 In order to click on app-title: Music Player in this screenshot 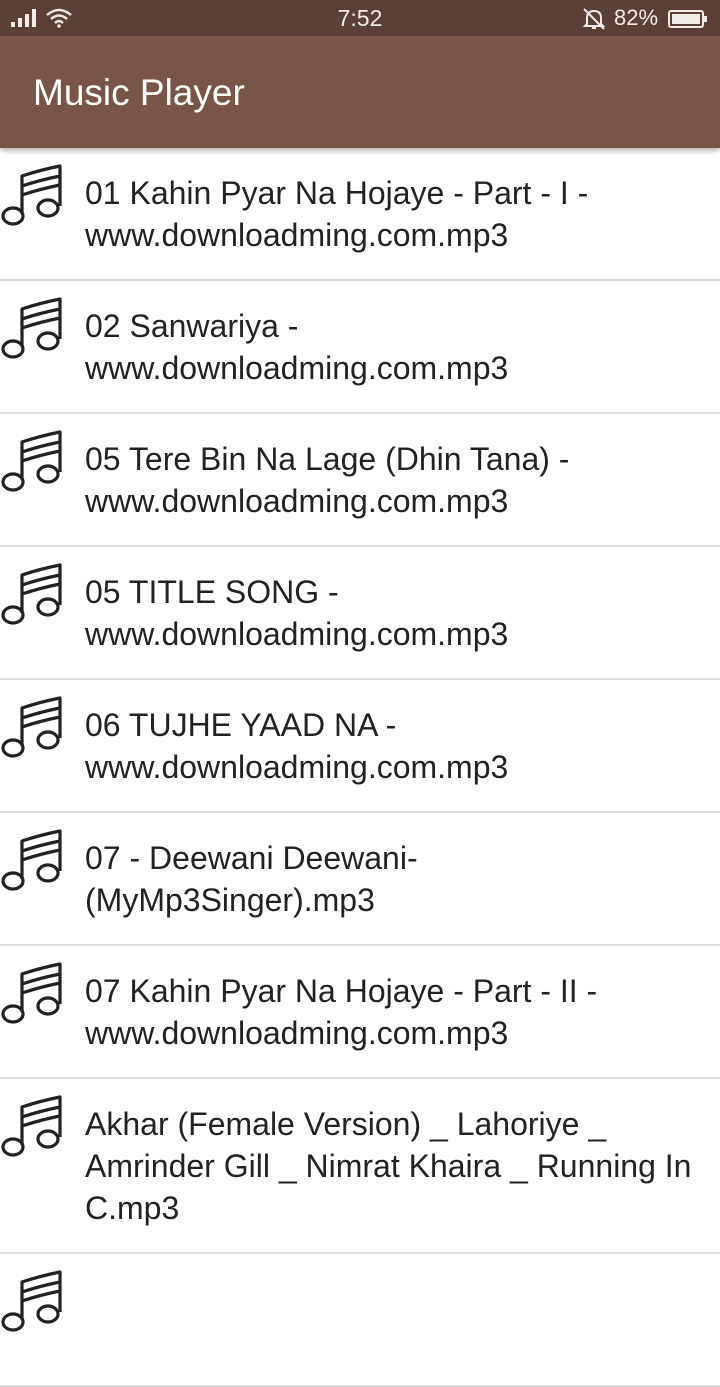, I will do `click(139, 92)`.